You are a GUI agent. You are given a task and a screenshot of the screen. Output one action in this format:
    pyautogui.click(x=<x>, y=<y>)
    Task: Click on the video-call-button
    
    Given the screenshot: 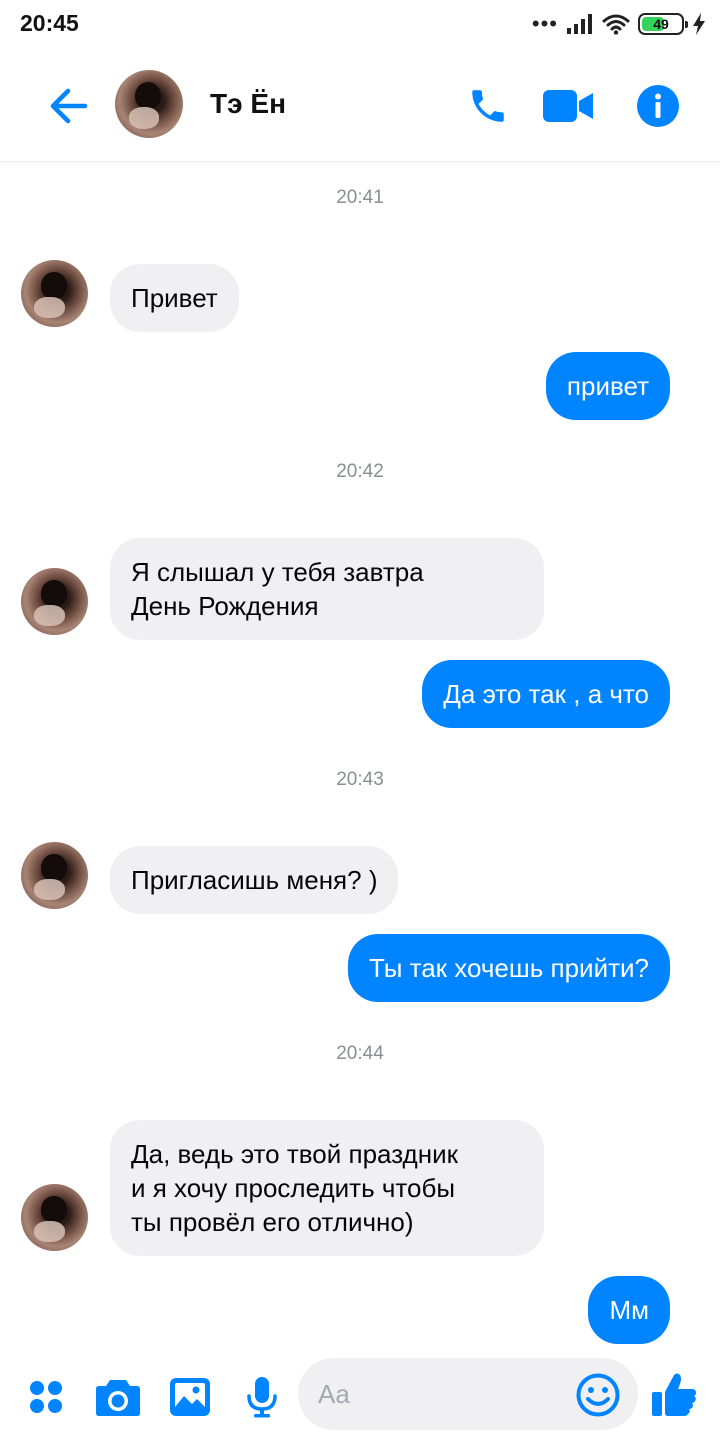 What is the action you would take?
    pyautogui.click(x=568, y=106)
    